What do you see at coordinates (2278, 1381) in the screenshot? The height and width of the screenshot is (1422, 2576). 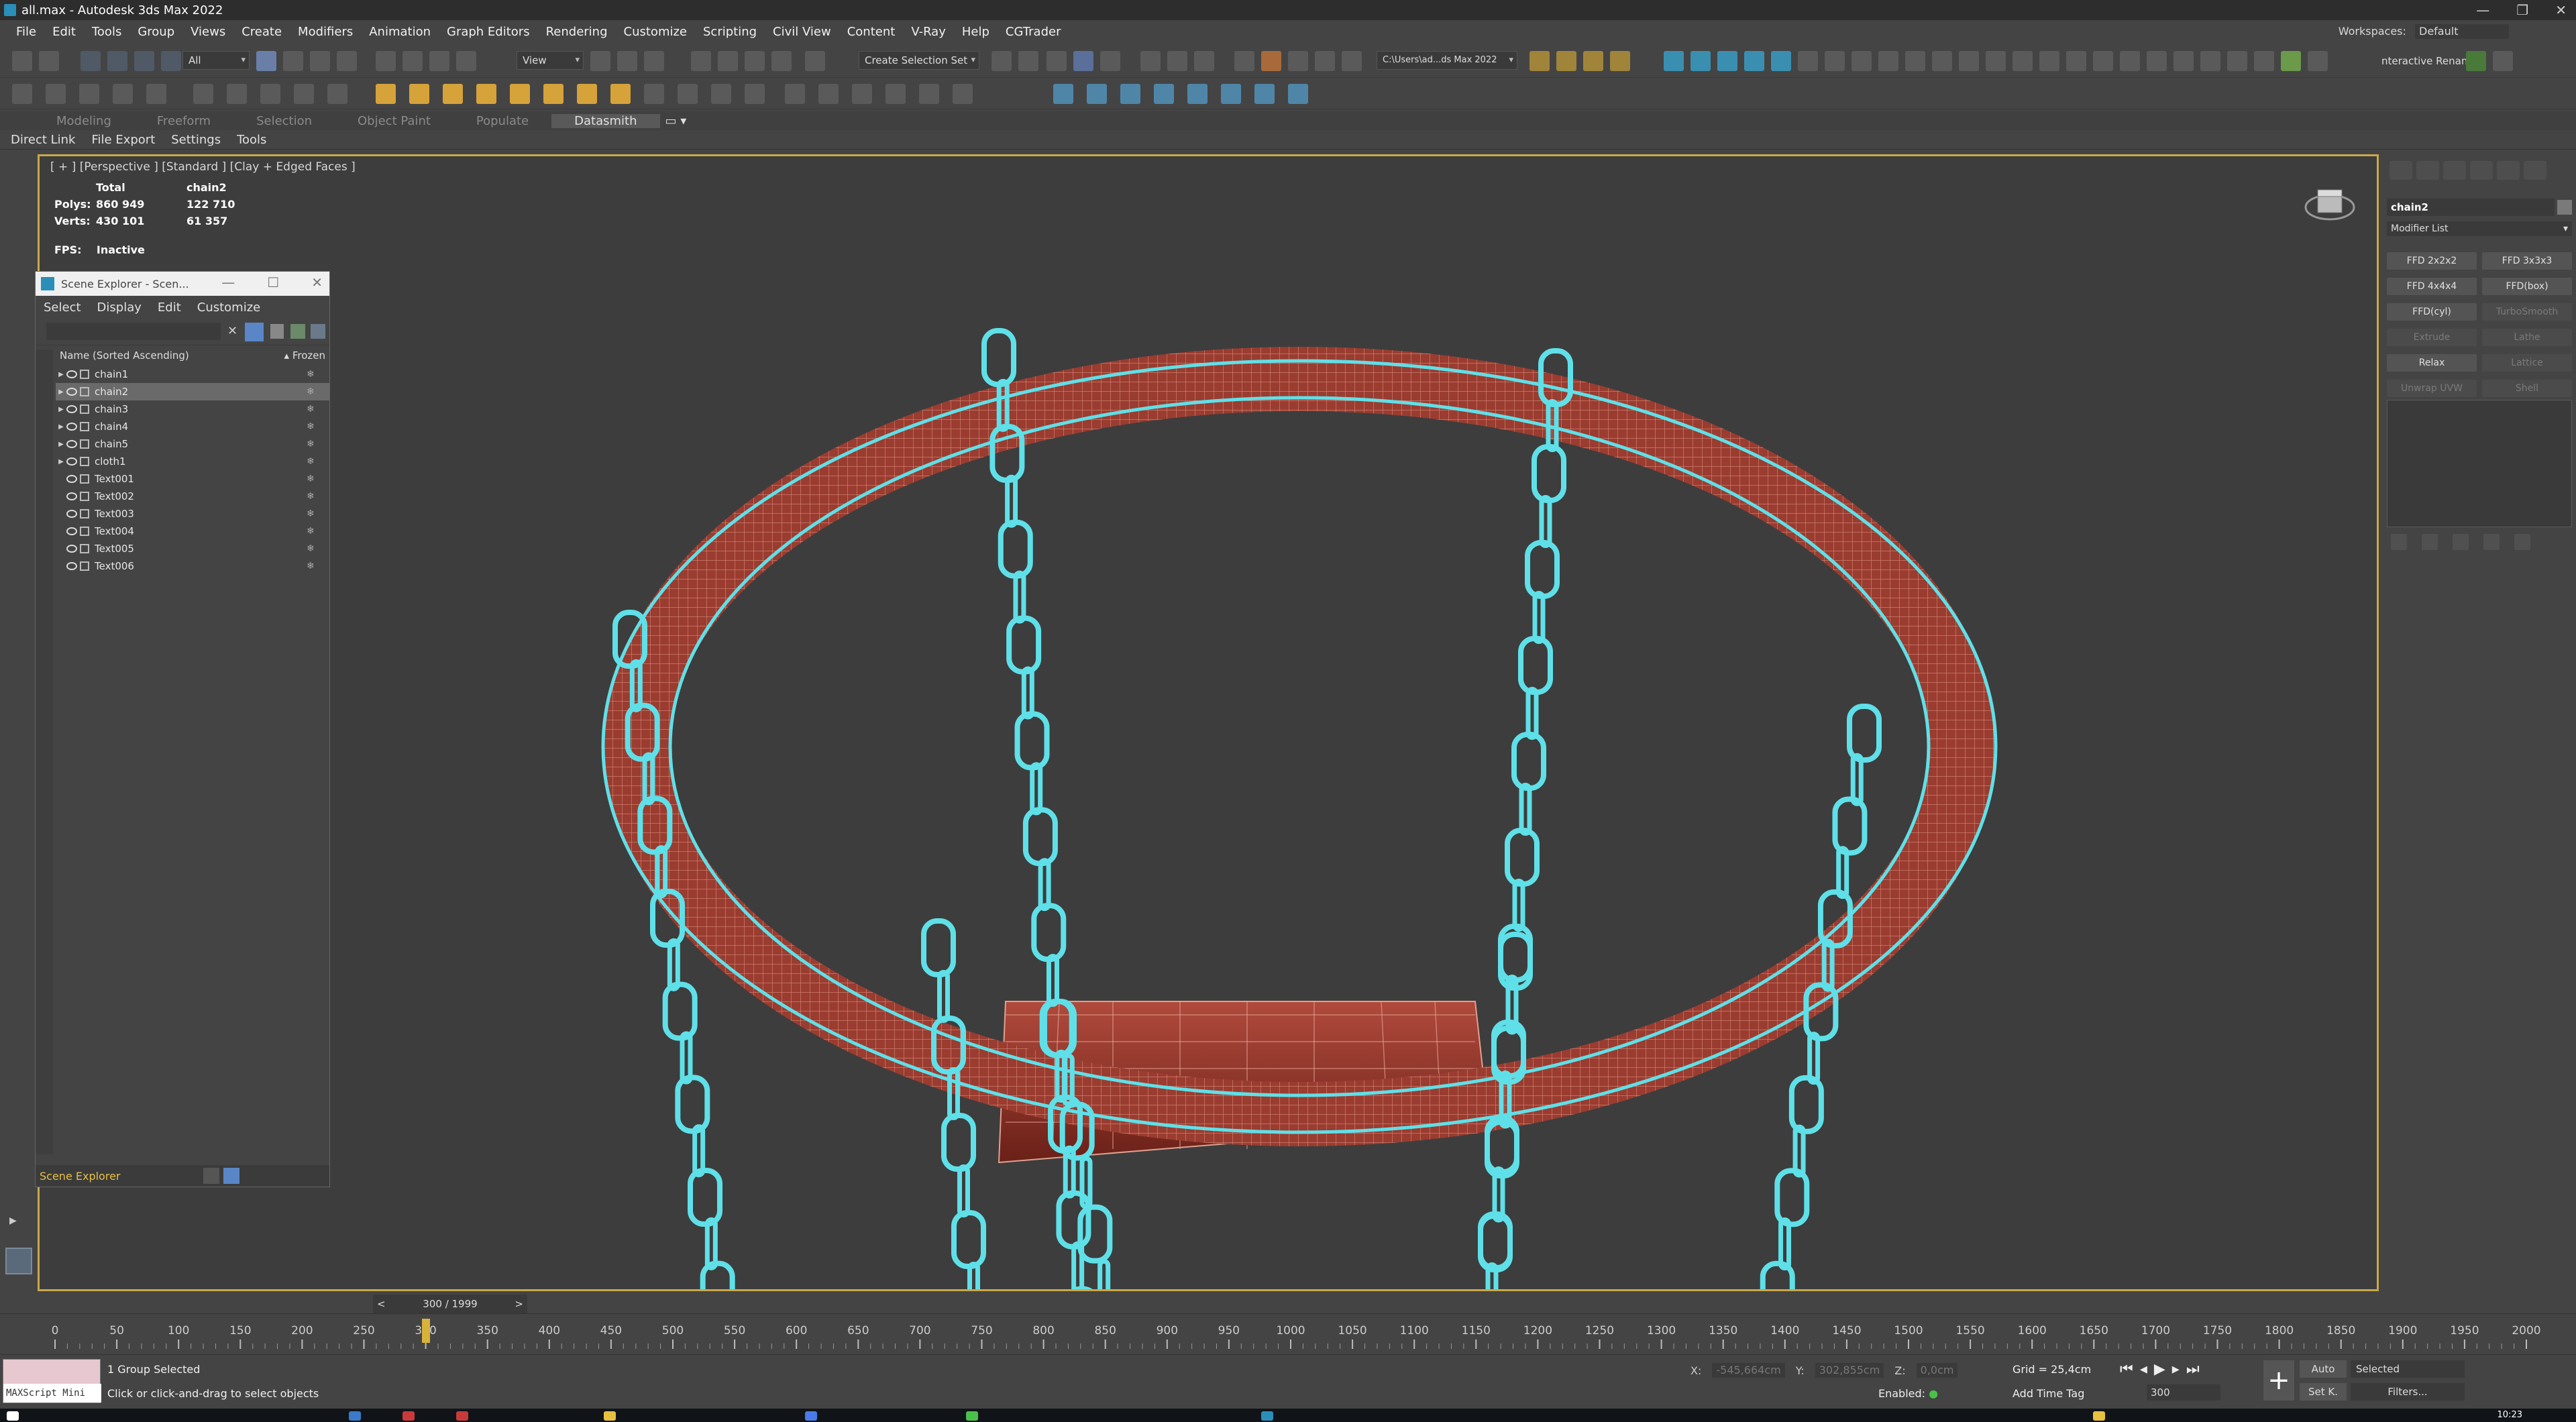 I see `set-key-icon: +` at bounding box center [2278, 1381].